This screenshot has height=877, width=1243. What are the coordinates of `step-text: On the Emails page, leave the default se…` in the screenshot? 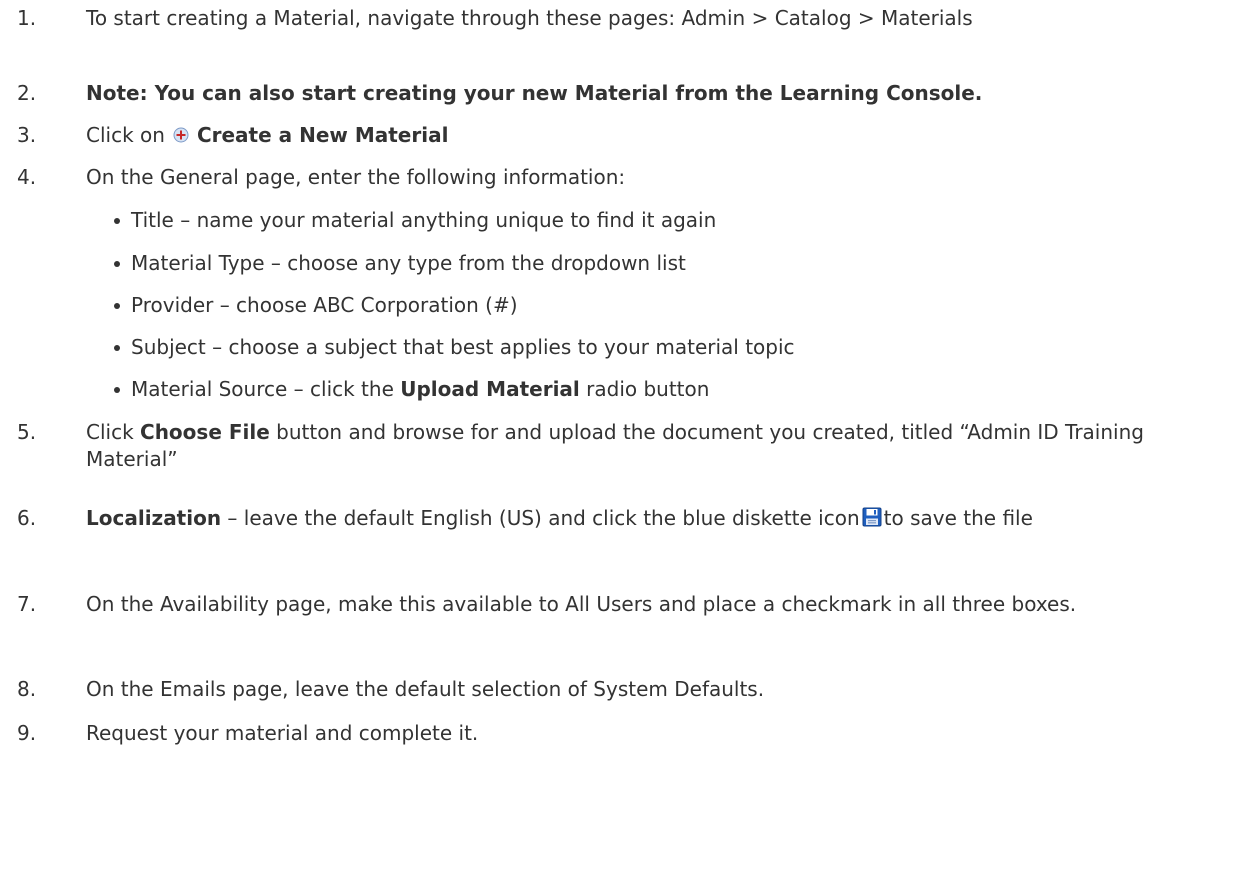 It's located at (425, 689).